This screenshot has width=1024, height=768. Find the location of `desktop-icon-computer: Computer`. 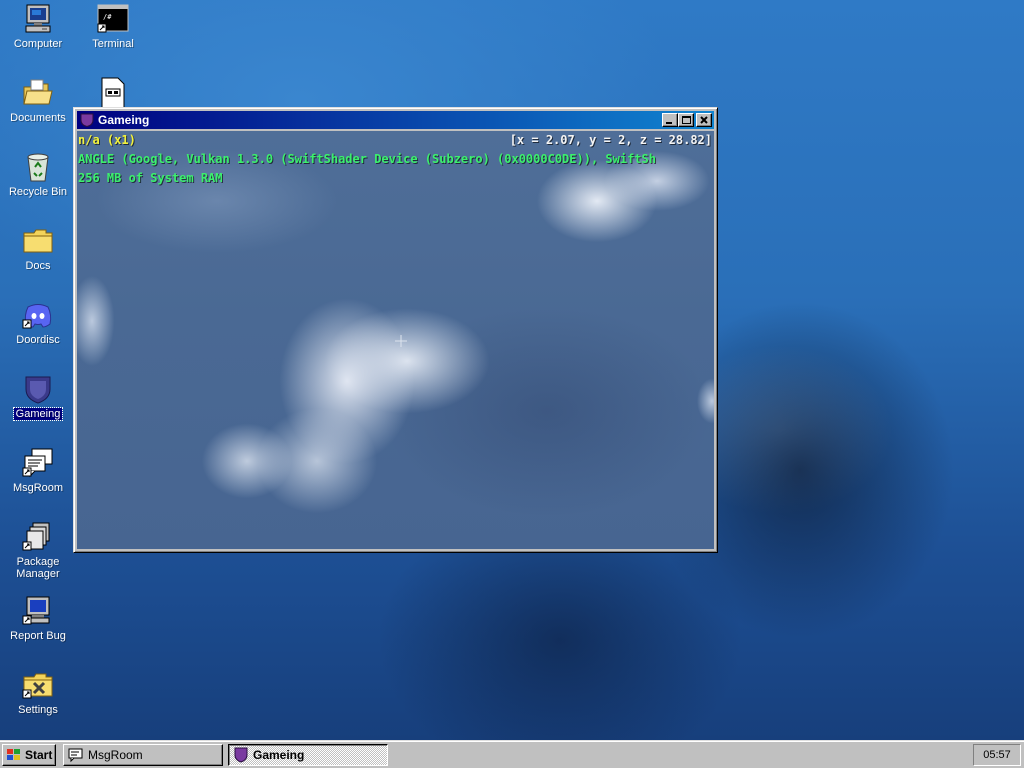

desktop-icon-computer: Computer is located at coordinates (38, 26).